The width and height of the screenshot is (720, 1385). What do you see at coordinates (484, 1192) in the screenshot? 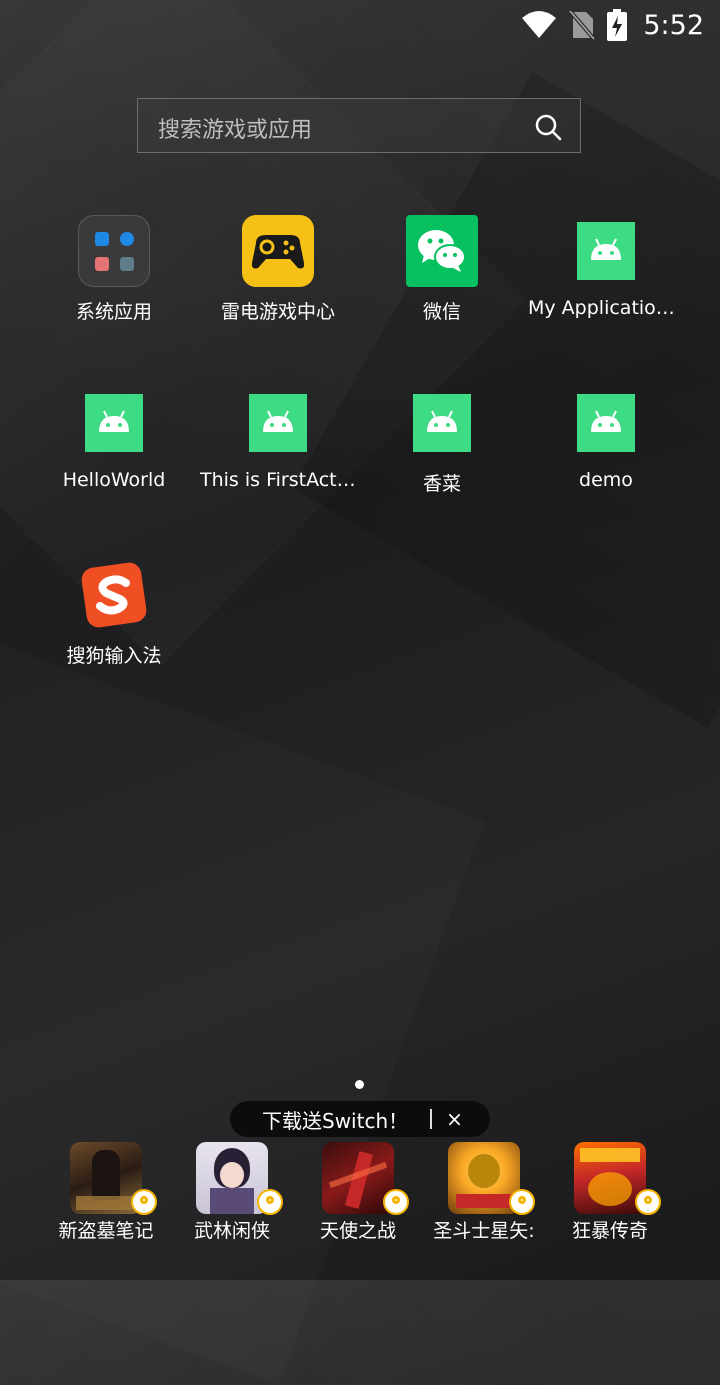
I see `dock-game-shengdoushi: 圣斗士星矢:` at bounding box center [484, 1192].